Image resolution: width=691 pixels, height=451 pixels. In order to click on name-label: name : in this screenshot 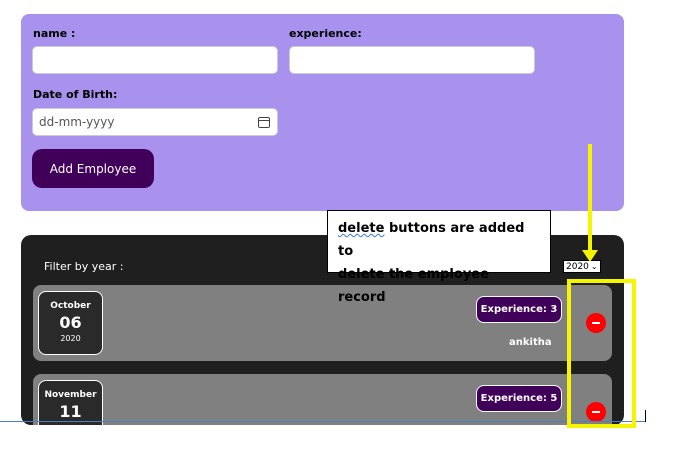, I will do `click(54, 33)`.